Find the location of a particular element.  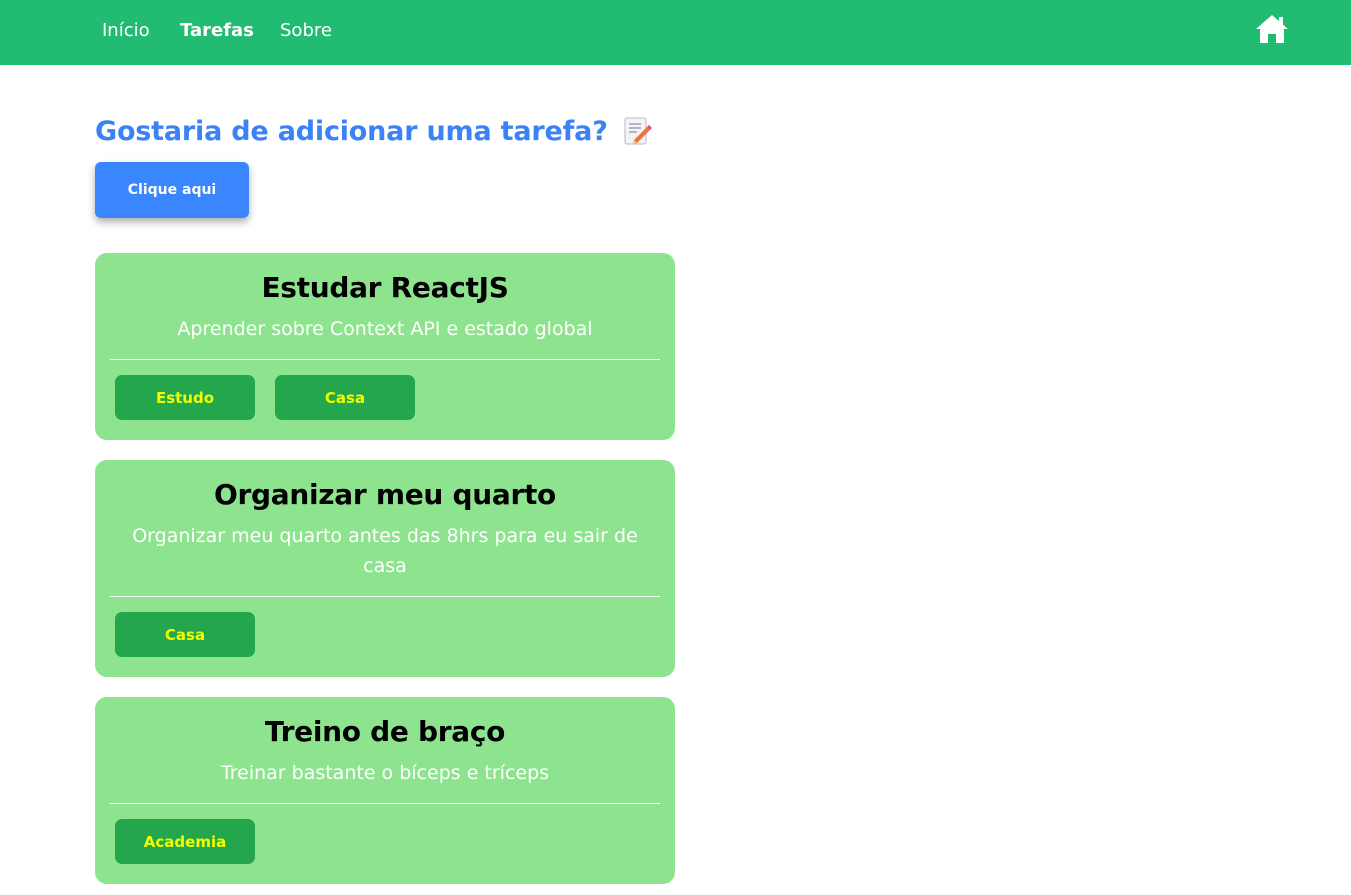

top-navbar: Início Tarefas Sobre is located at coordinates (675, 32).